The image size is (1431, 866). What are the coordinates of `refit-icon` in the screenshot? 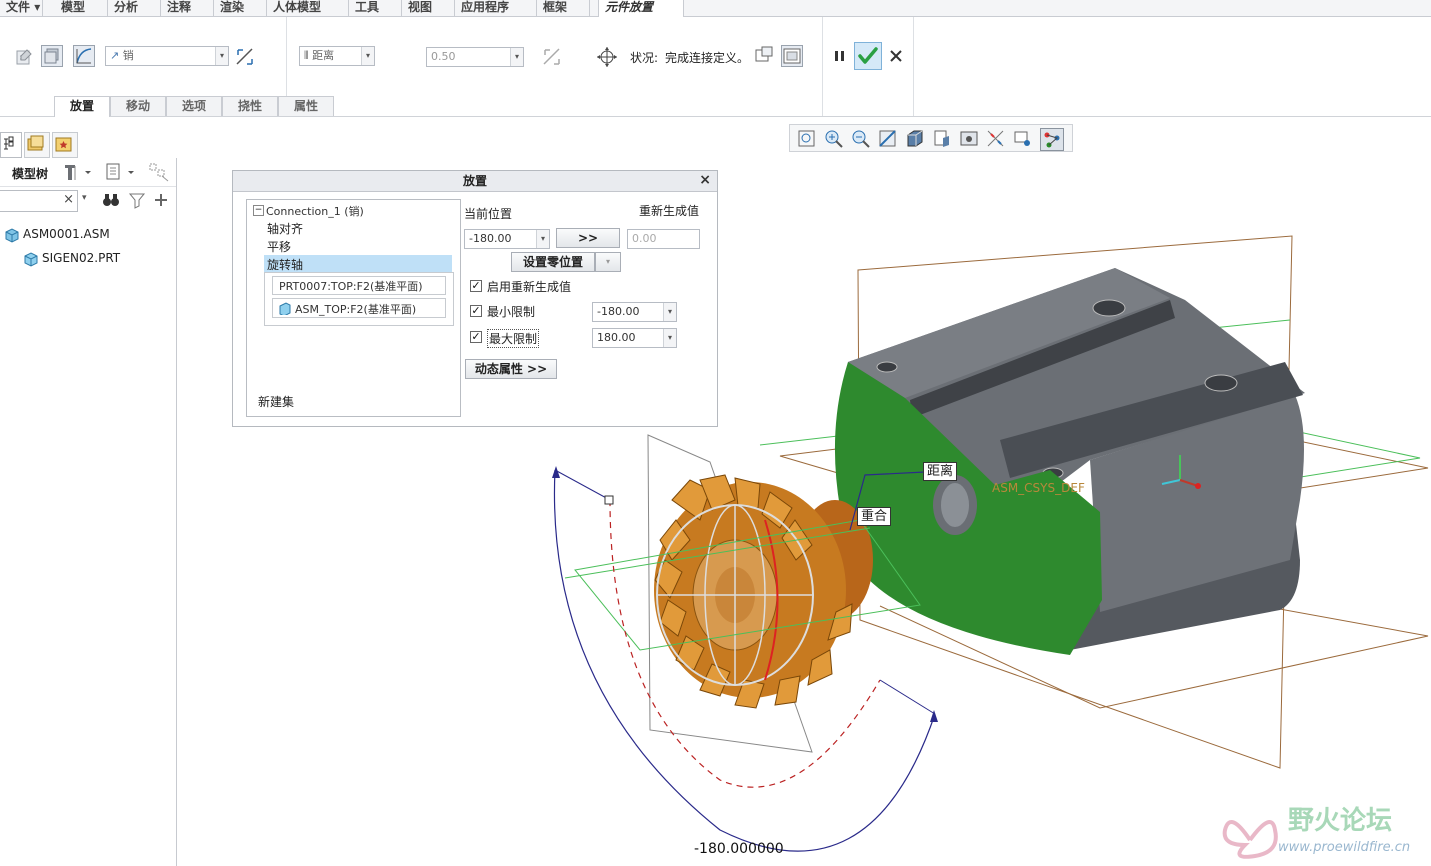 It's located at (807, 138).